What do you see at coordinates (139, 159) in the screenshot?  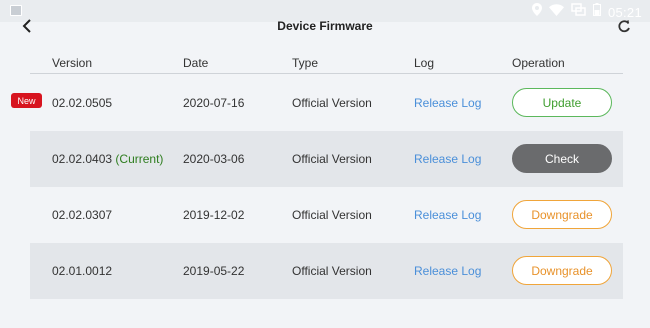 I see `current-label: (Current)` at bounding box center [139, 159].